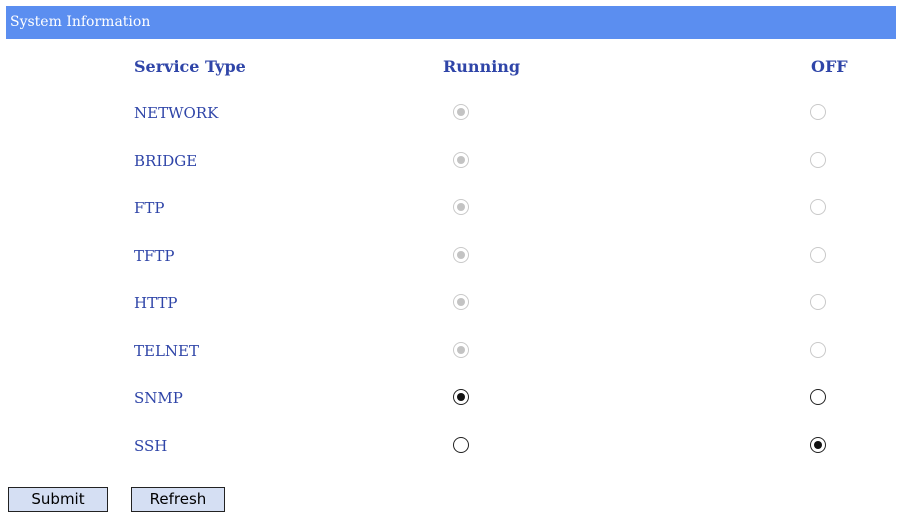 The image size is (902, 520). Describe the element at coordinates (154, 256) in the screenshot. I see `service-name: TFTP` at that location.